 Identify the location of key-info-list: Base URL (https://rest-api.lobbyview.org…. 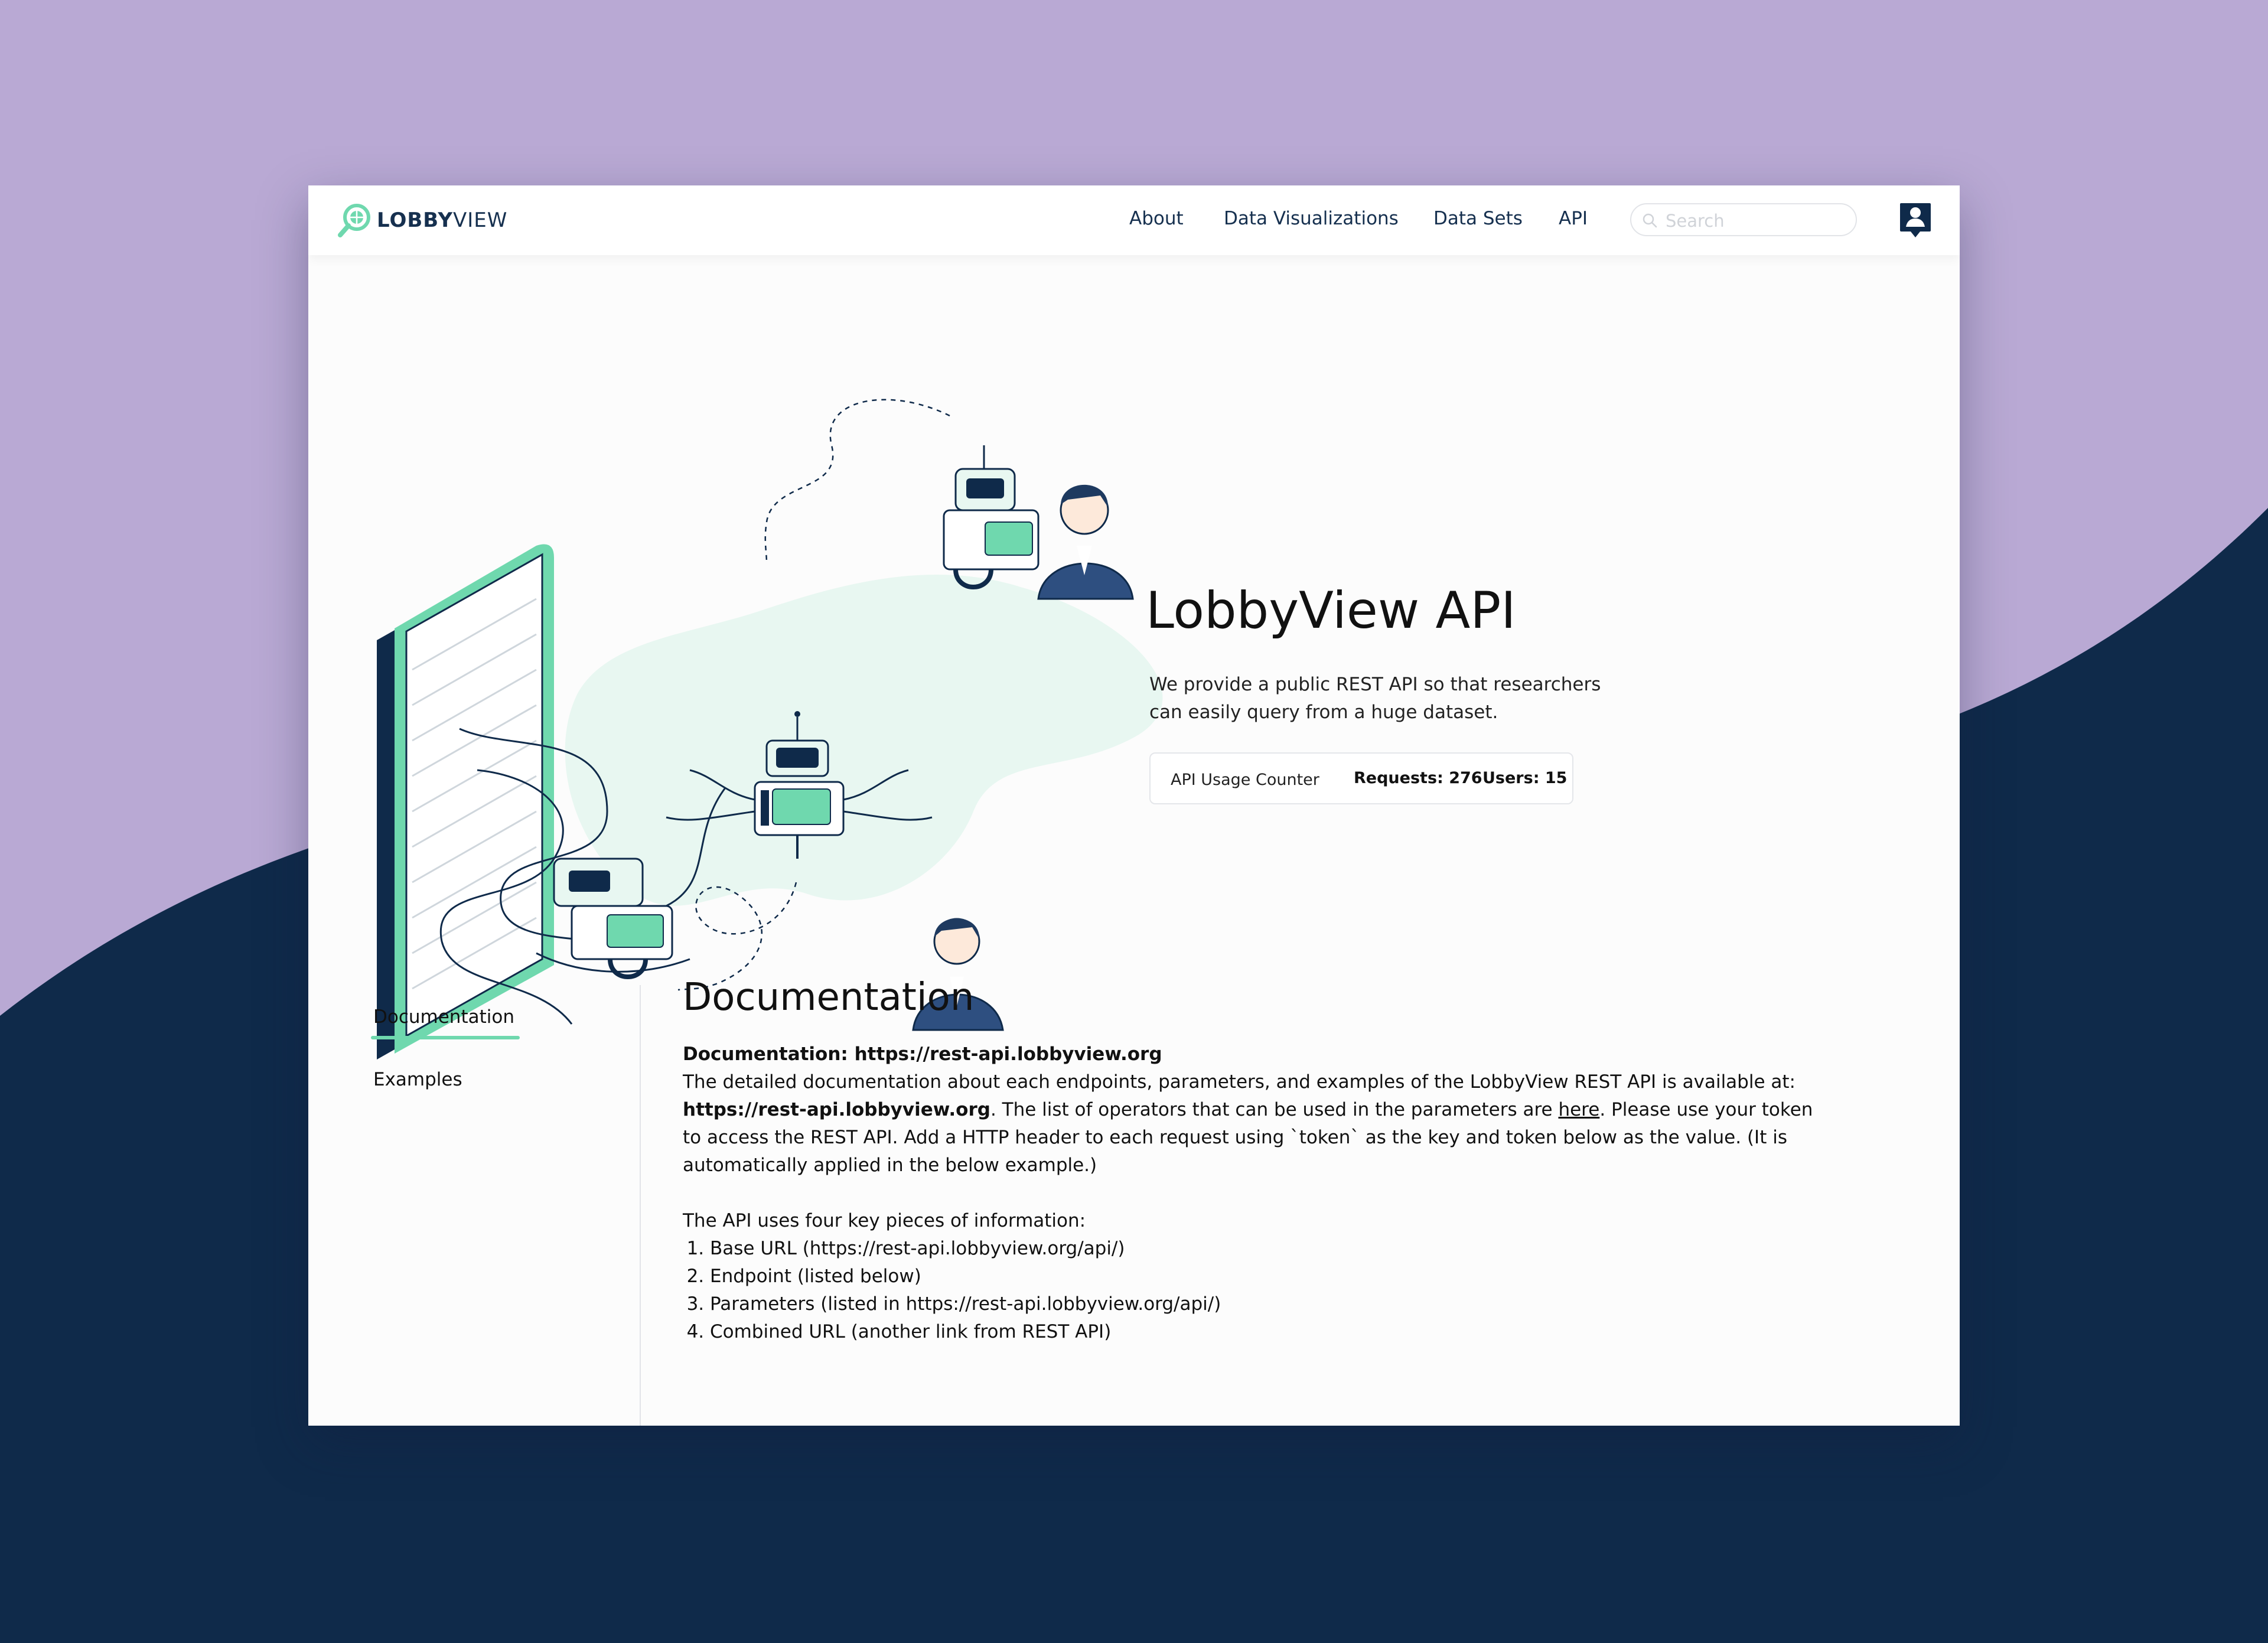
(1256, 1291).